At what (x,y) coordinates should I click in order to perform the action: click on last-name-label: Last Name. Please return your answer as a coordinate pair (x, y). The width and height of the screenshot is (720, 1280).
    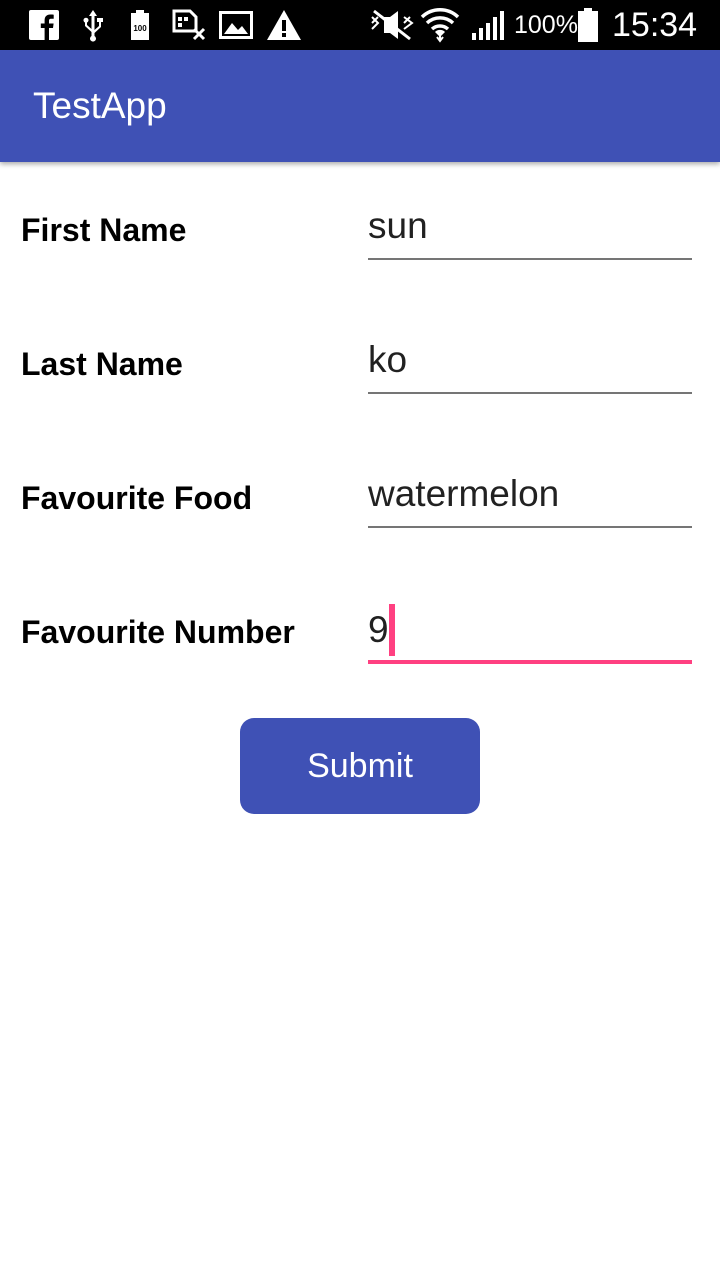
    Looking at the image, I should click on (102, 364).